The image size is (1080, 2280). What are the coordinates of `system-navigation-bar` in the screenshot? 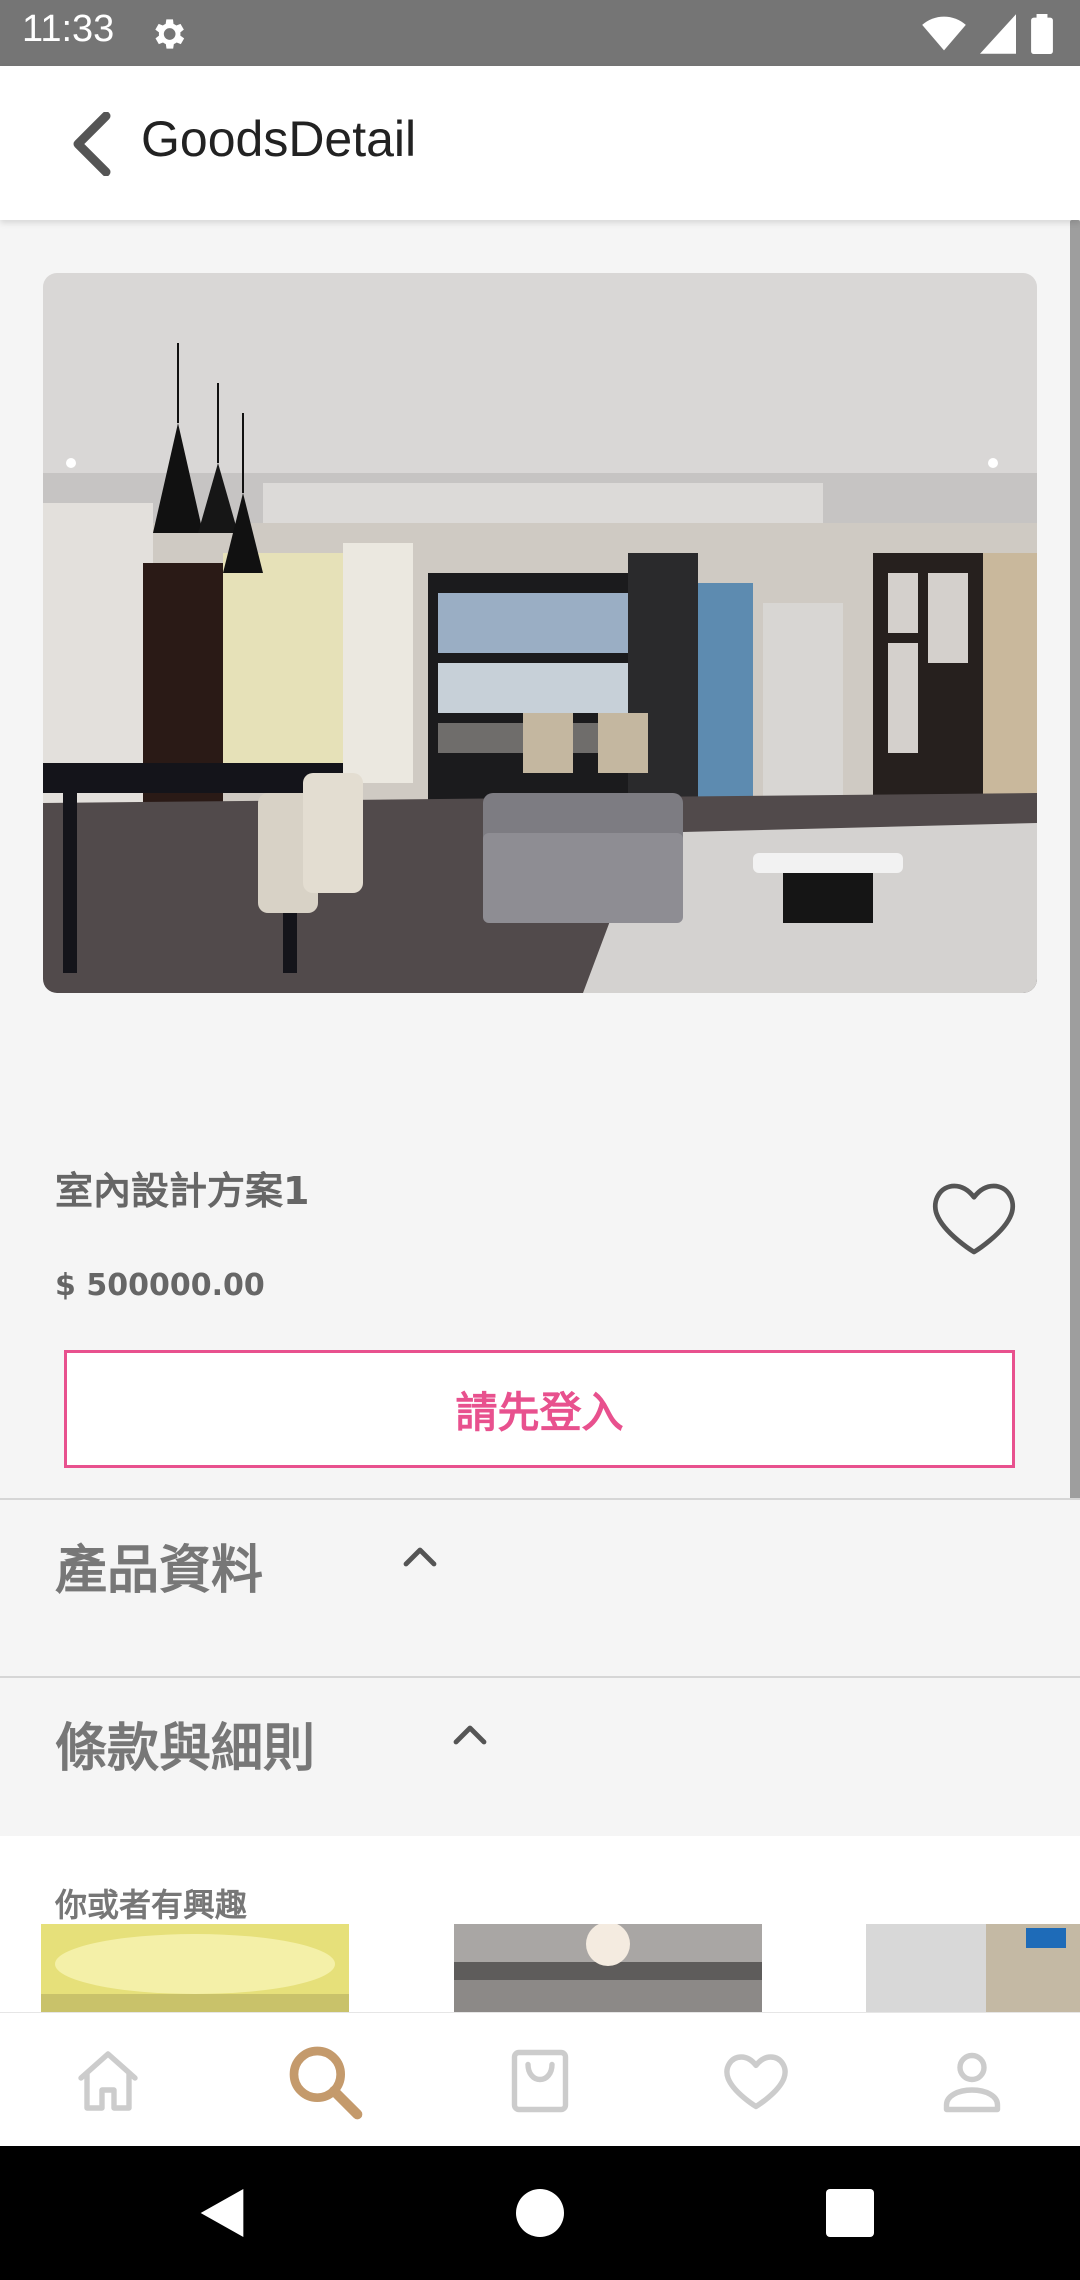 It's located at (540, 2213).